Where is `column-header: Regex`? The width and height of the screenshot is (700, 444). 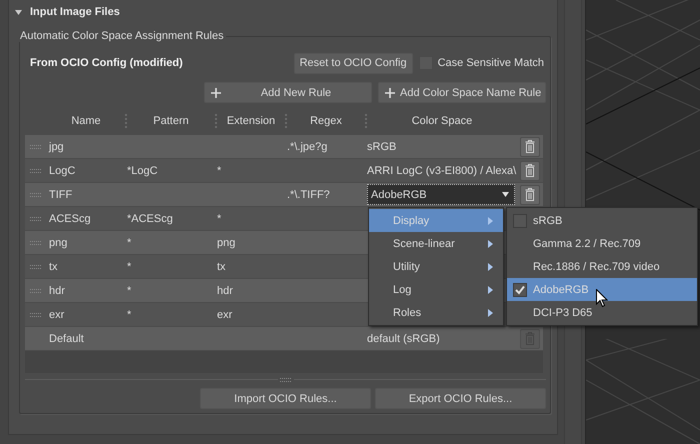 column-header: Regex is located at coordinates (325, 121).